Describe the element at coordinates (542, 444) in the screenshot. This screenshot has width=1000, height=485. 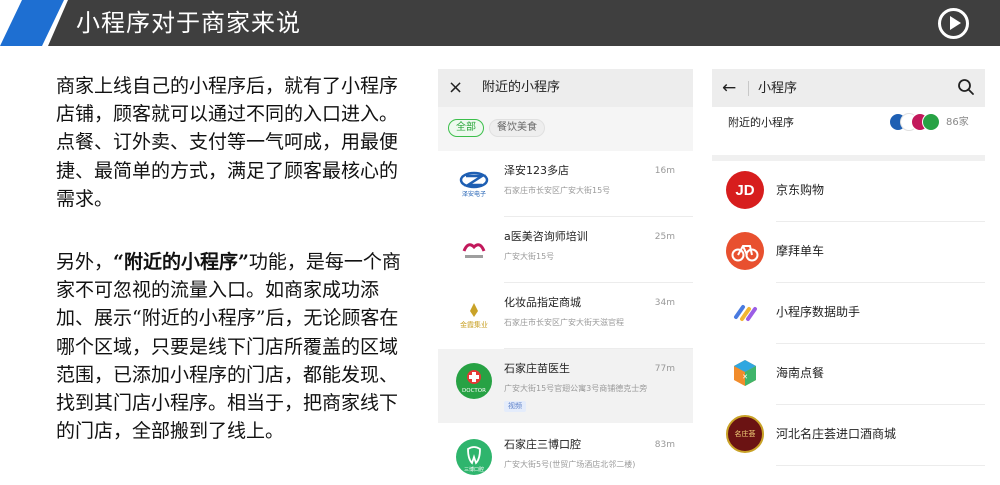
I see `shop-name: 石家庄三博口腔` at that location.